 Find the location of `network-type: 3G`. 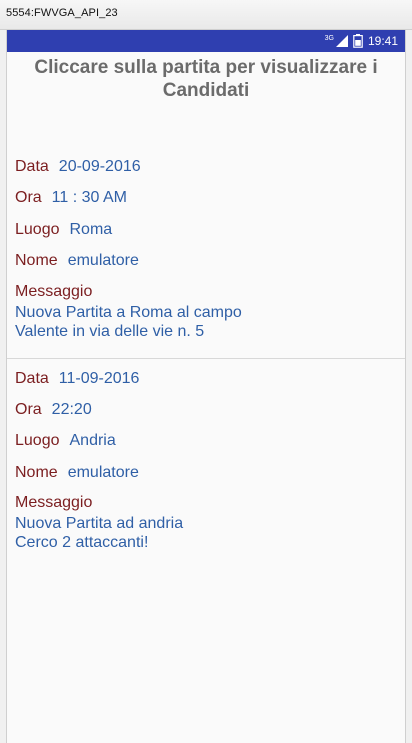

network-type: 3G is located at coordinates (329, 38).